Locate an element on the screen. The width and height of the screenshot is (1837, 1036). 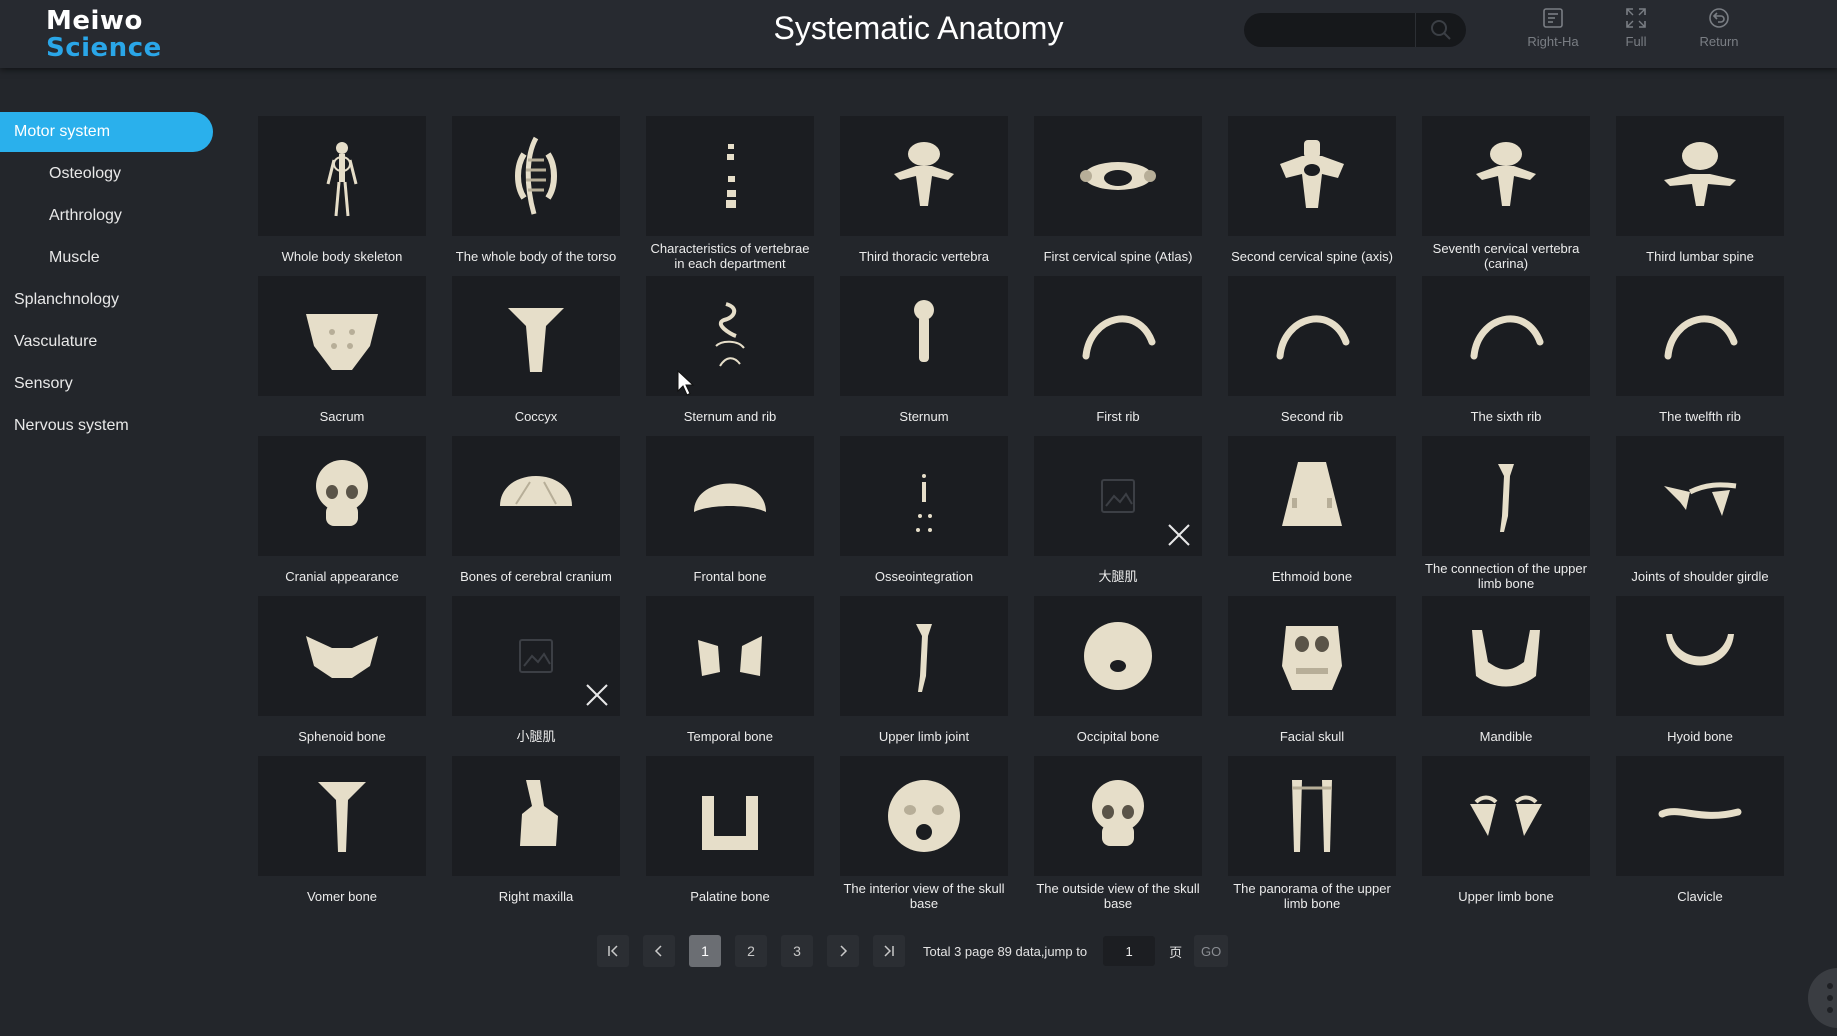
floating-menu-button is located at coordinates (1822, 998).